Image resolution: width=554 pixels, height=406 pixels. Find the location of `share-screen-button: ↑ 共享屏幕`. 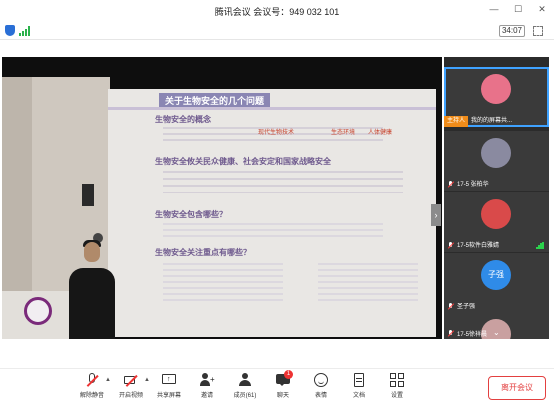

share-screen-button: ↑ 共享屏幕 is located at coordinates (169, 386).